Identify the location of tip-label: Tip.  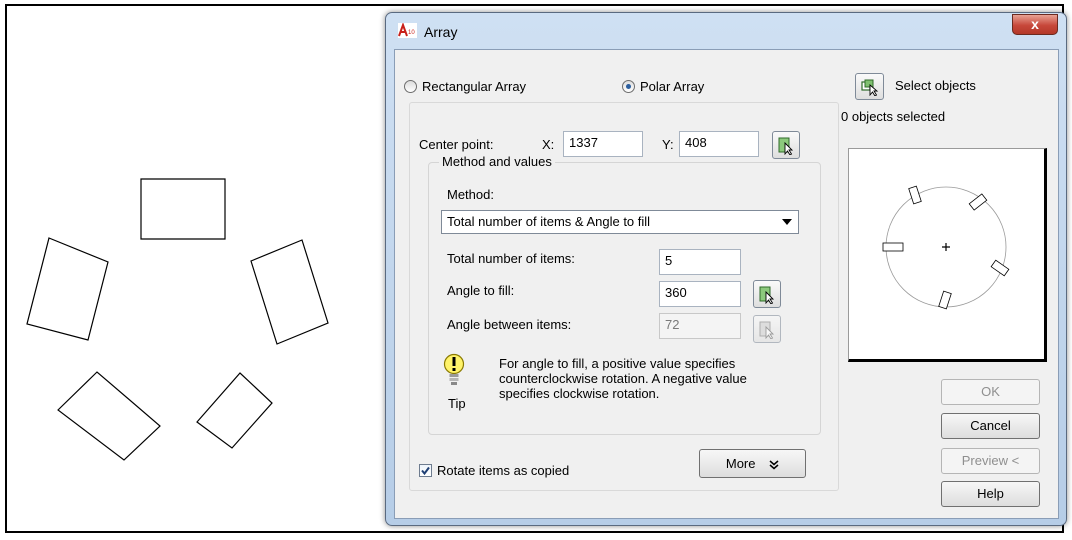
(457, 403).